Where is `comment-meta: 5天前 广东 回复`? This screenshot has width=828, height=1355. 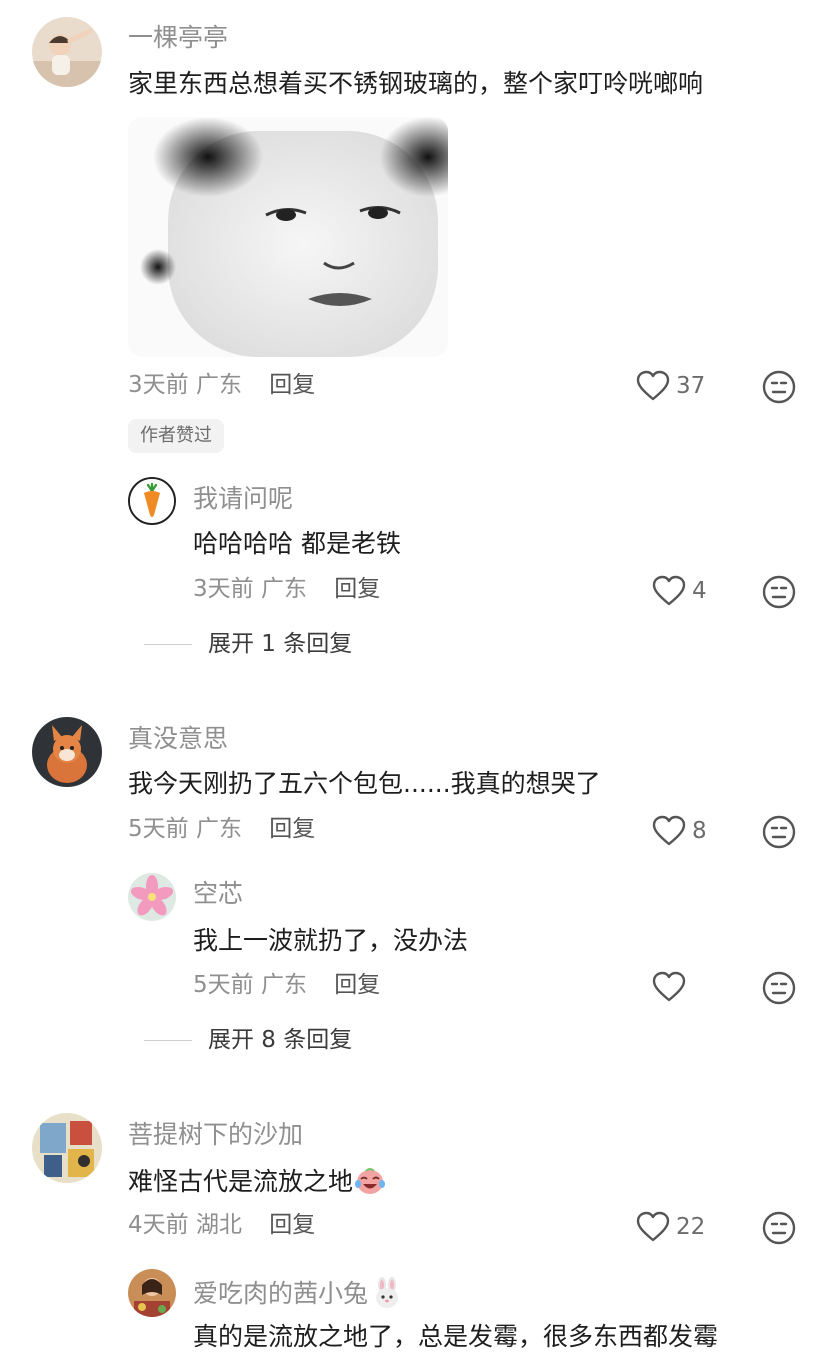 comment-meta: 5天前 广东 回复 is located at coordinates (221, 829).